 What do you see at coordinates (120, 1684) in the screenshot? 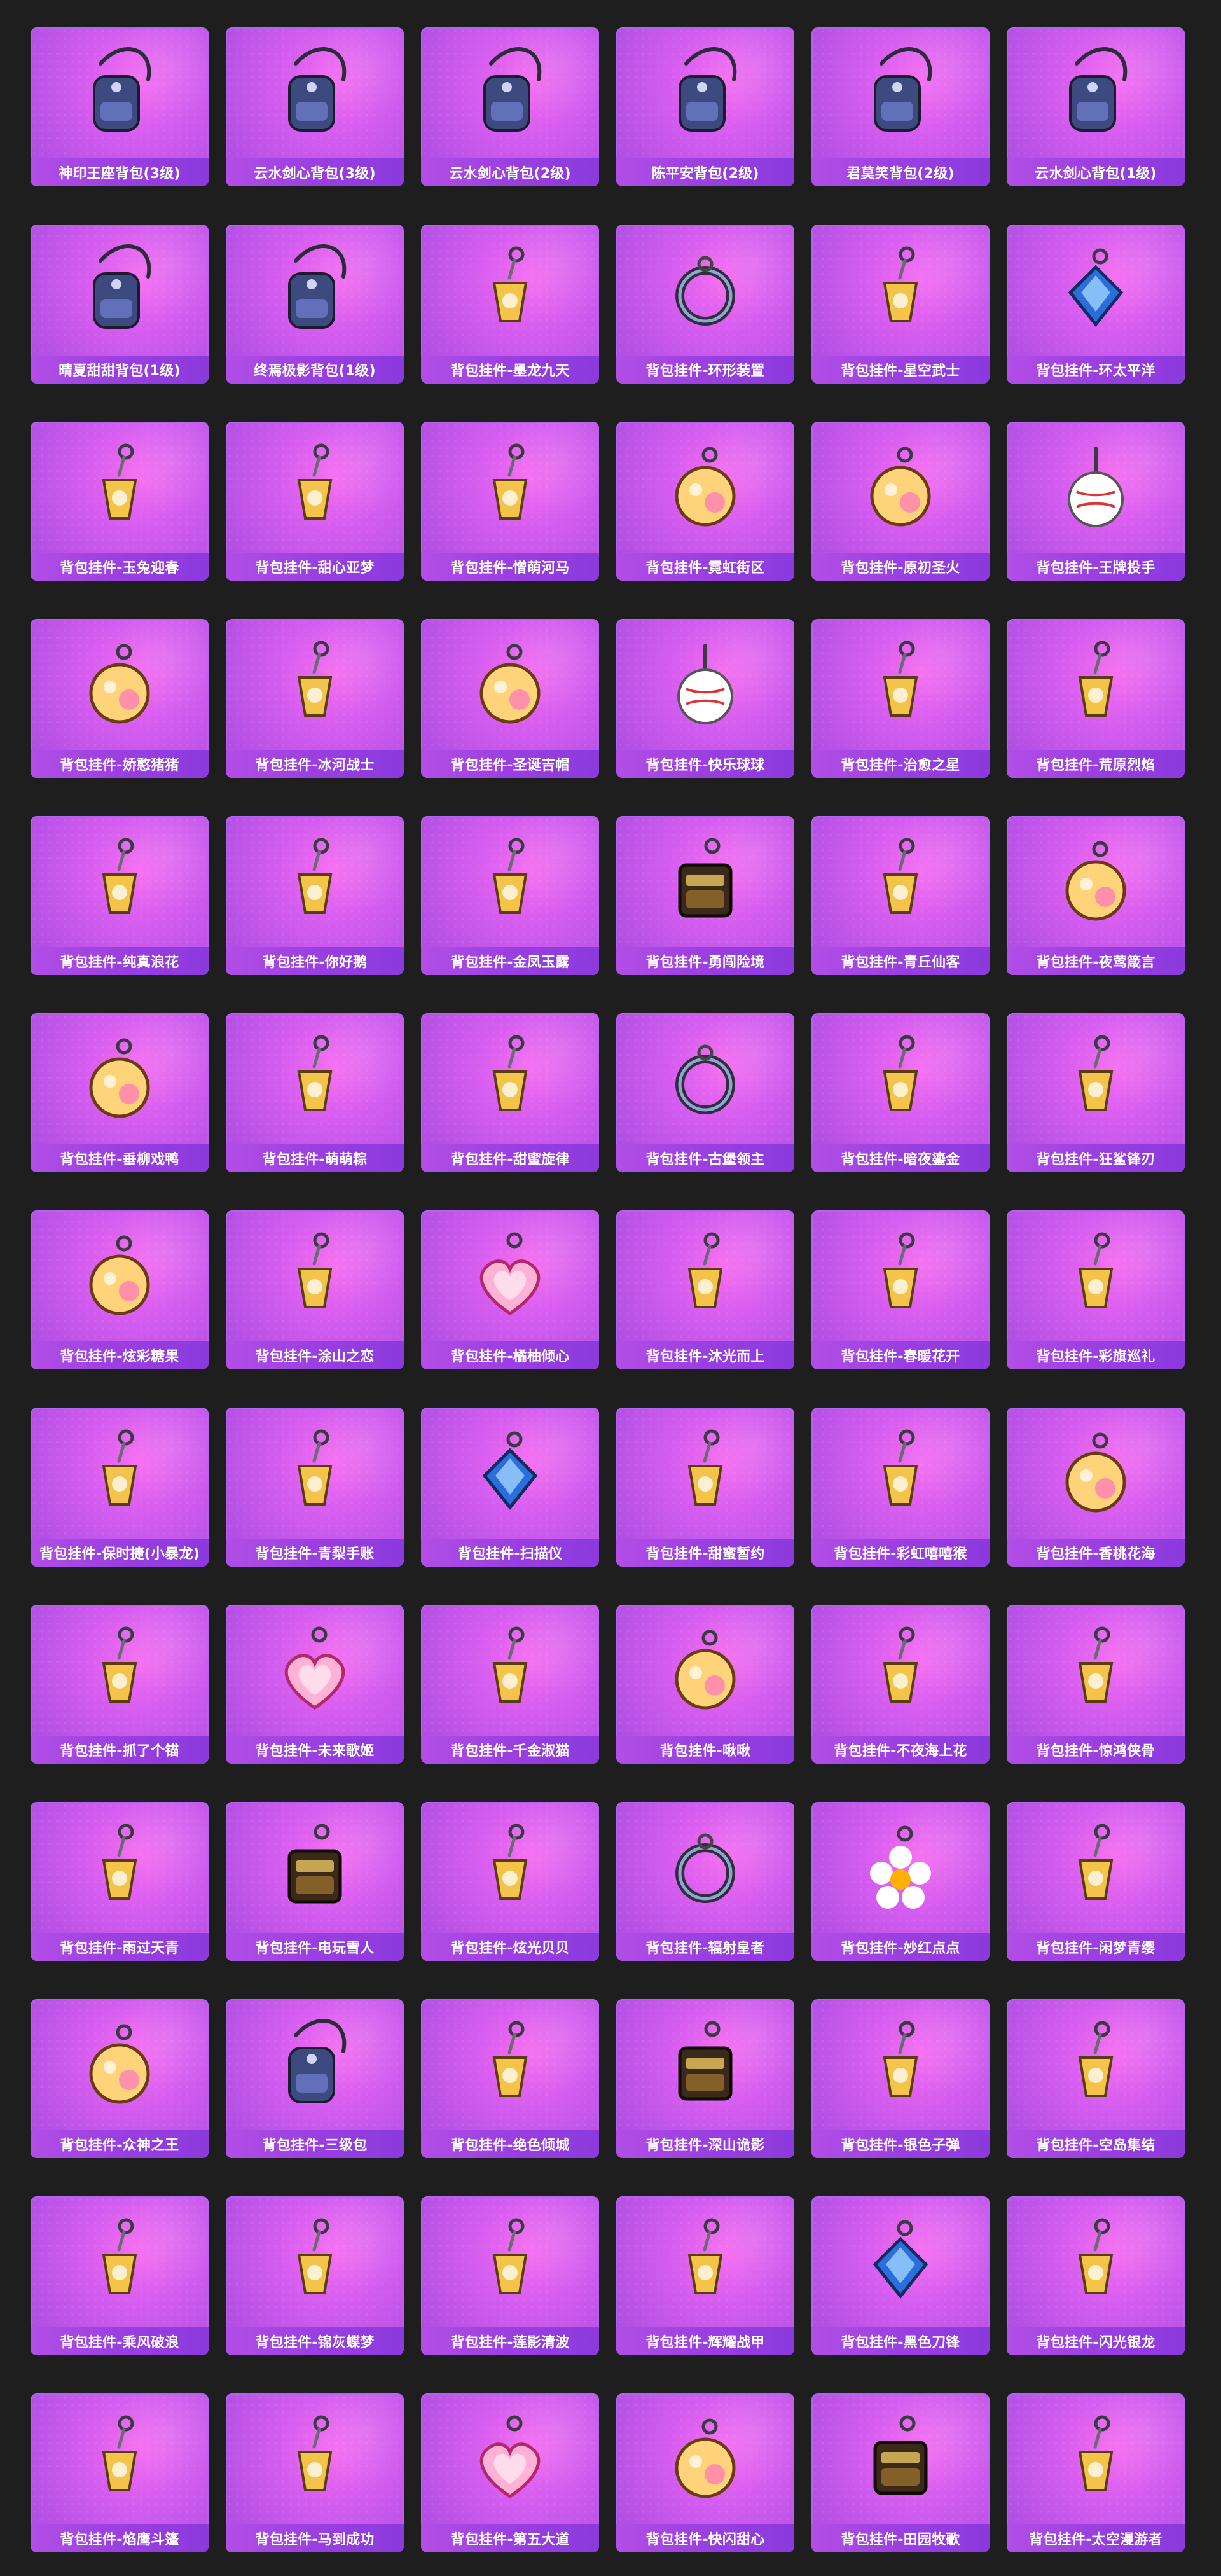
I see `item-card: 背包挂件-抓了个锚` at bounding box center [120, 1684].